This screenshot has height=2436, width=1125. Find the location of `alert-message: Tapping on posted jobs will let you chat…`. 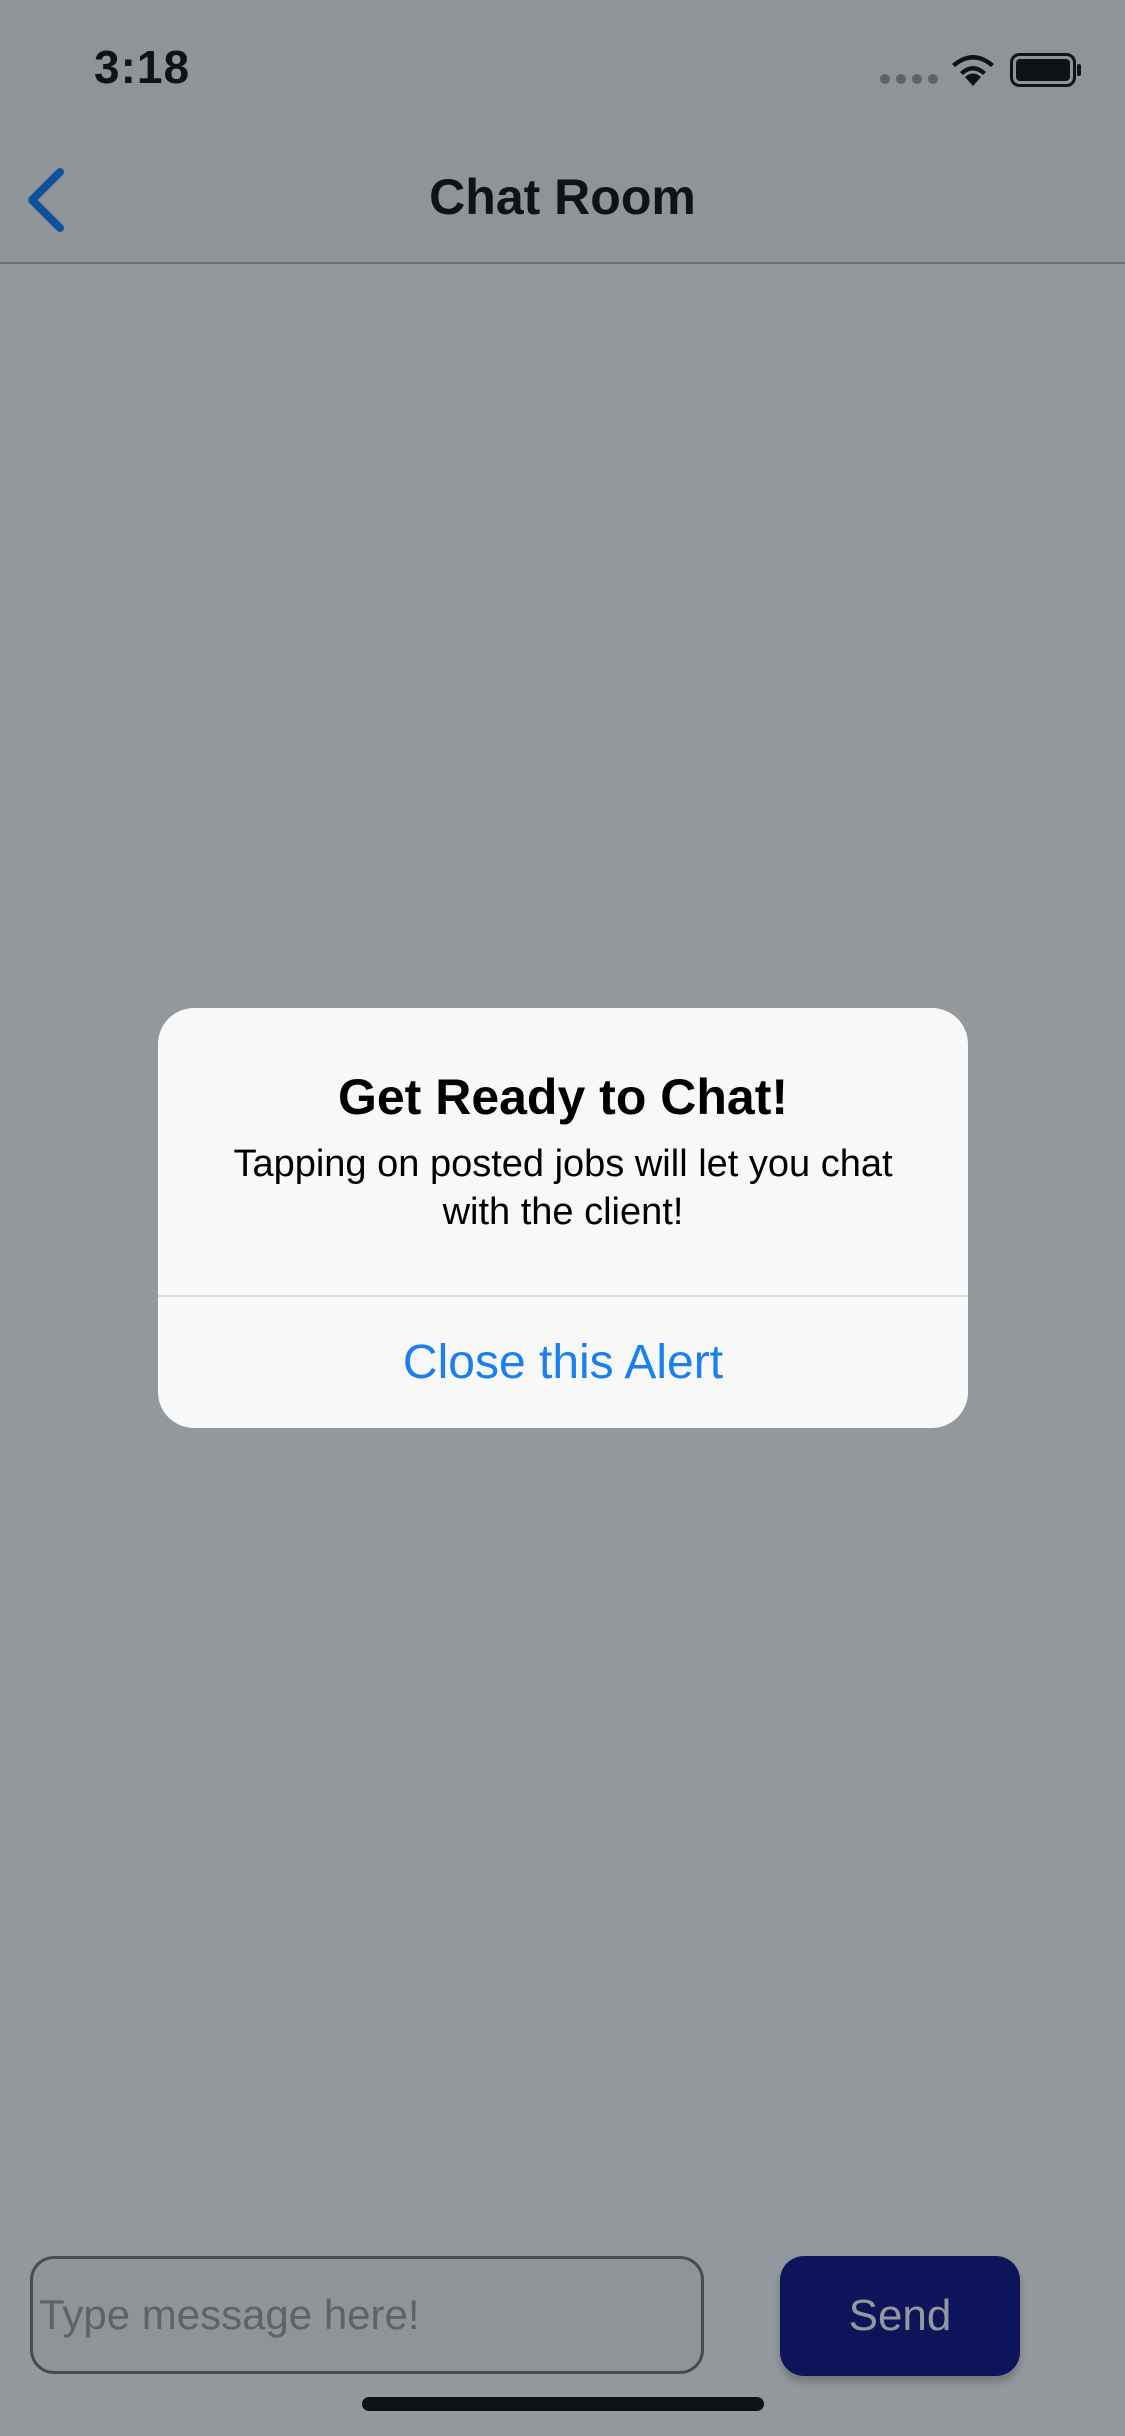

alert-message: Tapping on posted jobs will let you chat… is located at coordinates (563, 1188).